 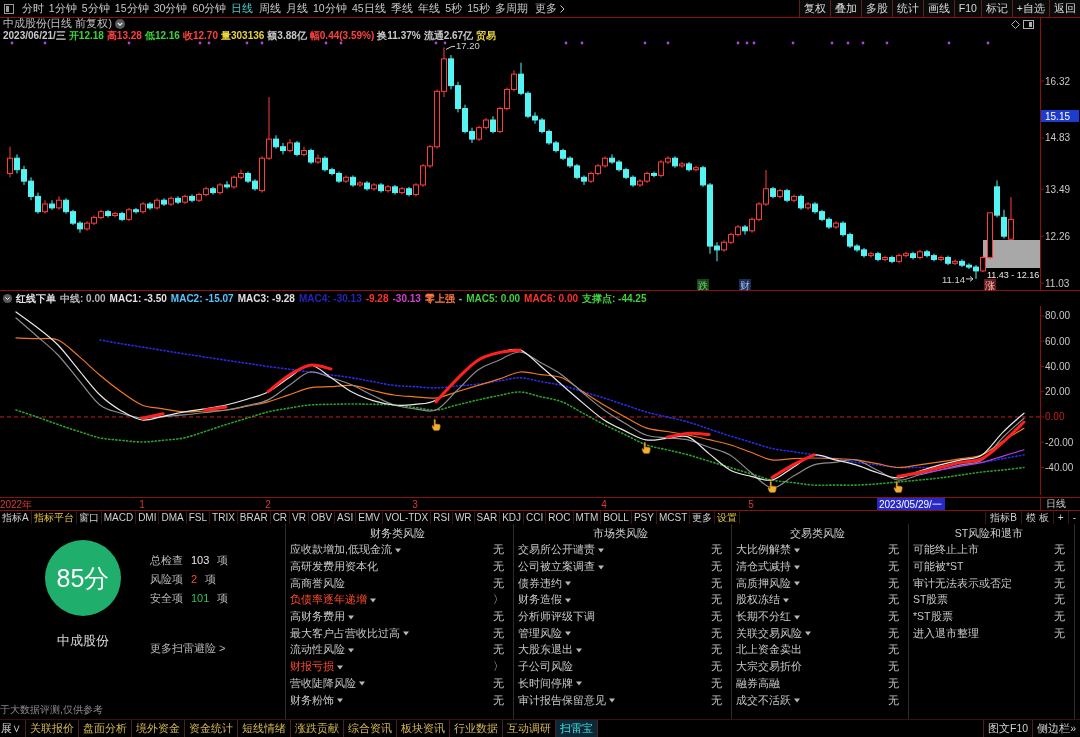 What do you see at coordinates (317, 583) in the screenshot?
I see `risk-item-label: 高商誉风险` at bounding box center [317, 583].